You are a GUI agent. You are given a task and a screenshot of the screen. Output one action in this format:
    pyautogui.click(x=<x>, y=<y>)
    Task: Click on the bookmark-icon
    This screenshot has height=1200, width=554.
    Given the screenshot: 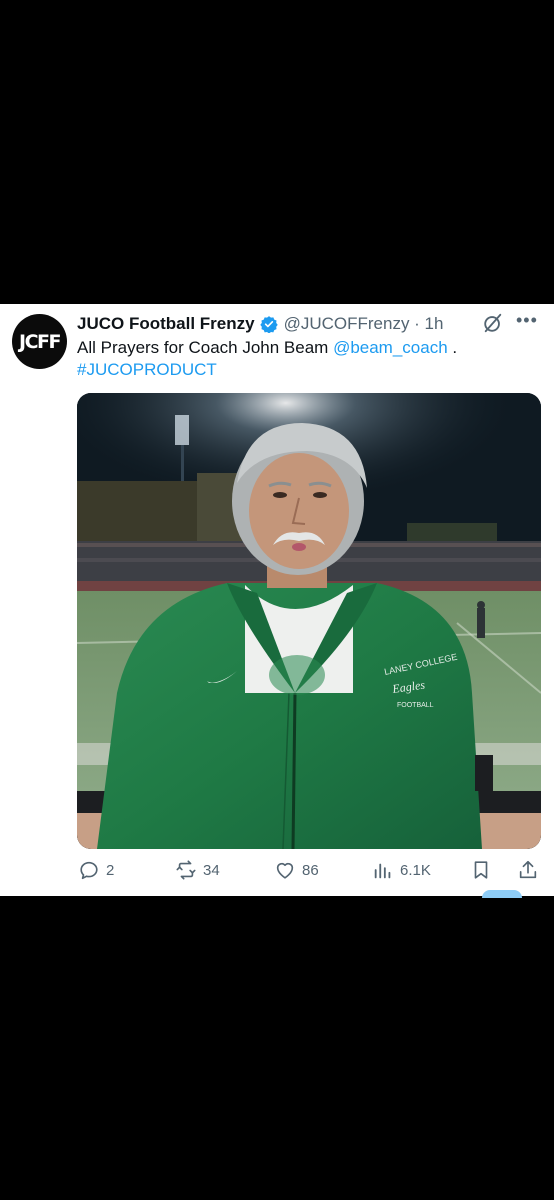 What is the action you would take?
    pyautogui.click(x=481, y=870)
    